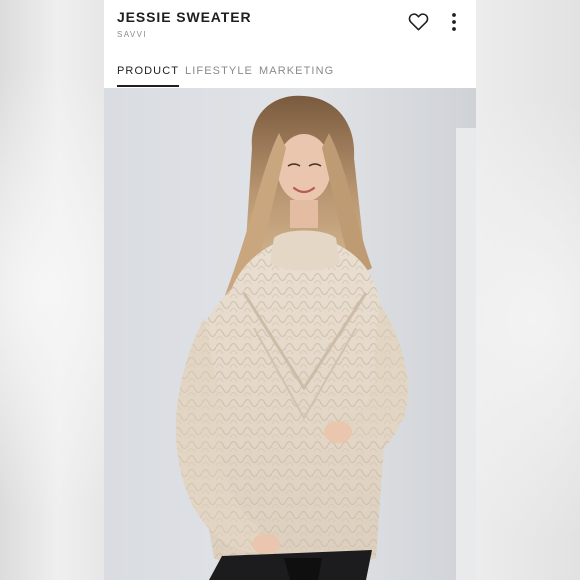 Image resolution: width=580 pixels, height=580 pixels. Describe the element at coordinates (418, 21) in the screenshot. I see `heart-icon` at that location.